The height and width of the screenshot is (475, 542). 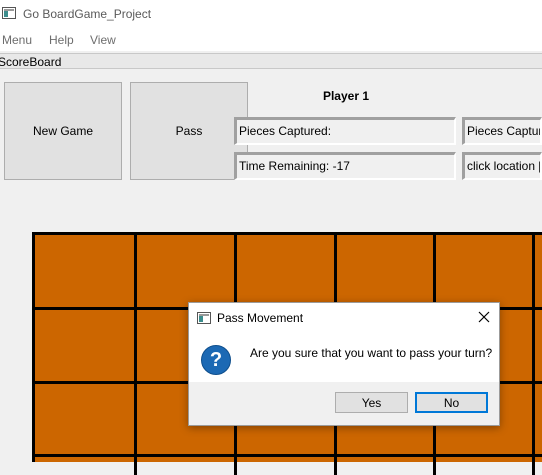 I want to click on player1-time-remaining: Time Remaining: -17, so click(x=345, y=166).